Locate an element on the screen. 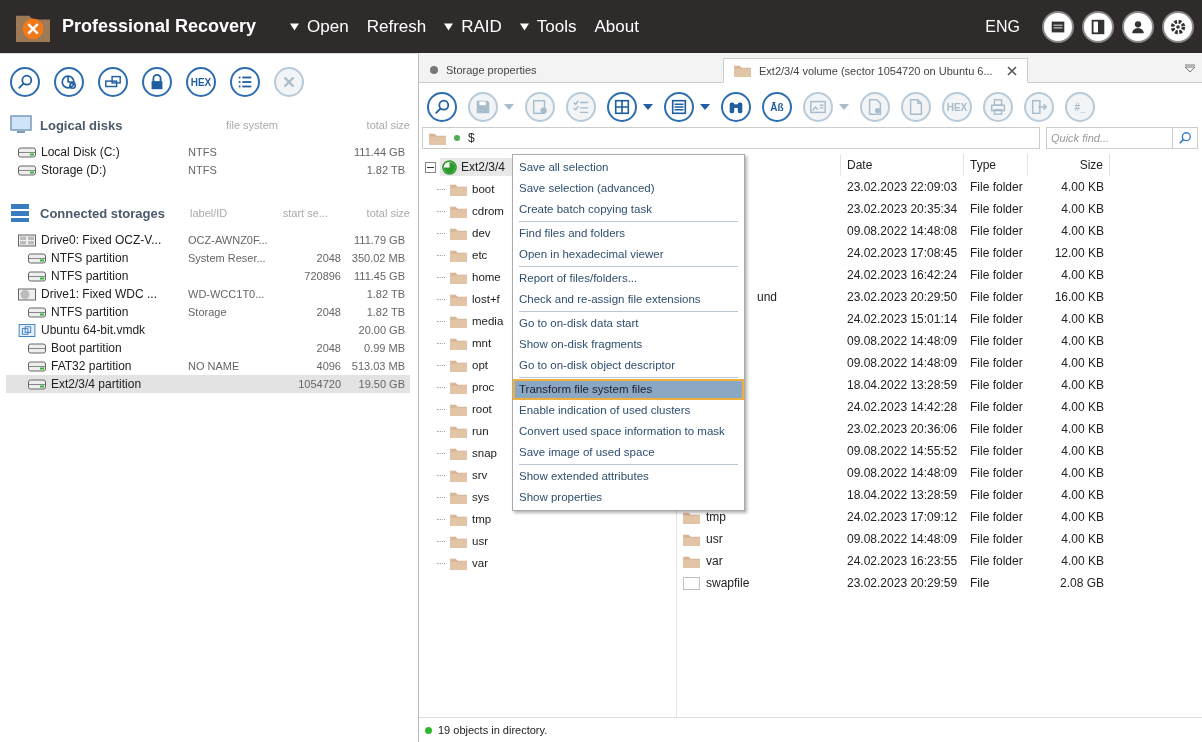 This screenshot has height=742, width=1202. storage-row: Boot partition 2048 0.99 MB is located at coordinates (208, 348).